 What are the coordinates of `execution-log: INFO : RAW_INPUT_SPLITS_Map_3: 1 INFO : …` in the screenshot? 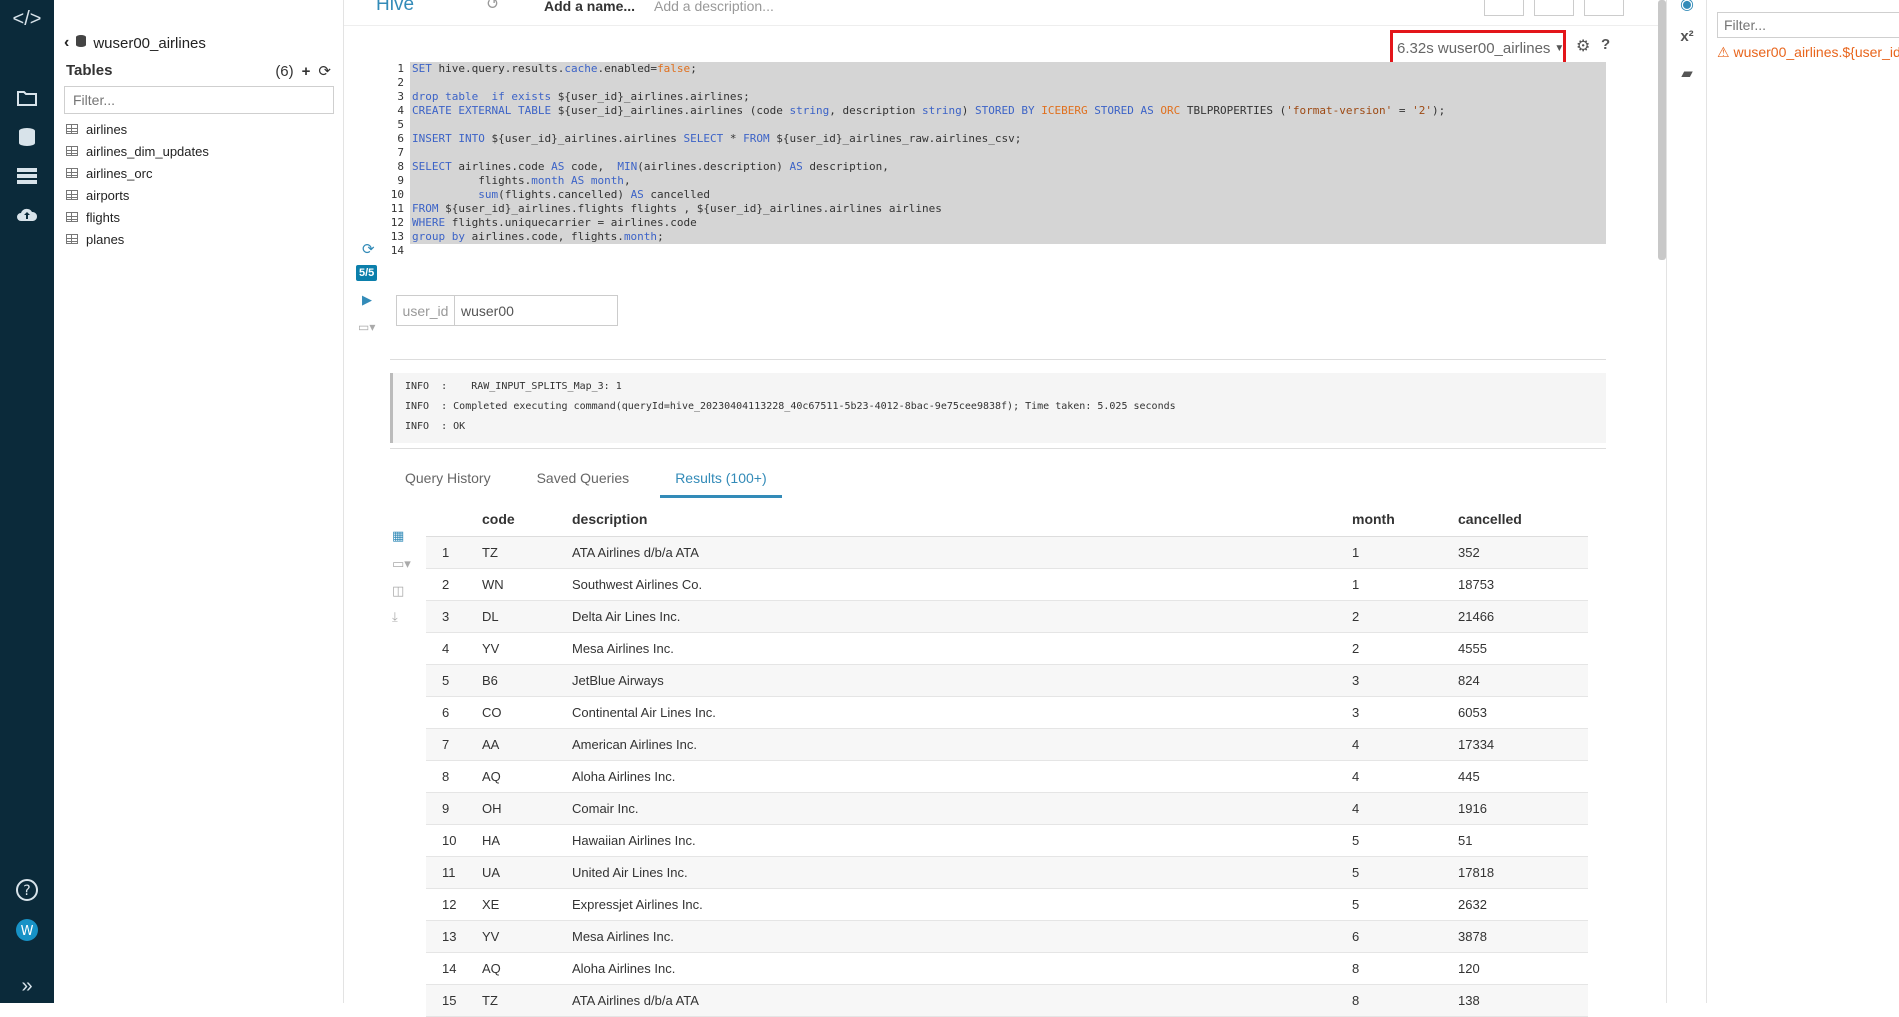 It's located at (998, 408).